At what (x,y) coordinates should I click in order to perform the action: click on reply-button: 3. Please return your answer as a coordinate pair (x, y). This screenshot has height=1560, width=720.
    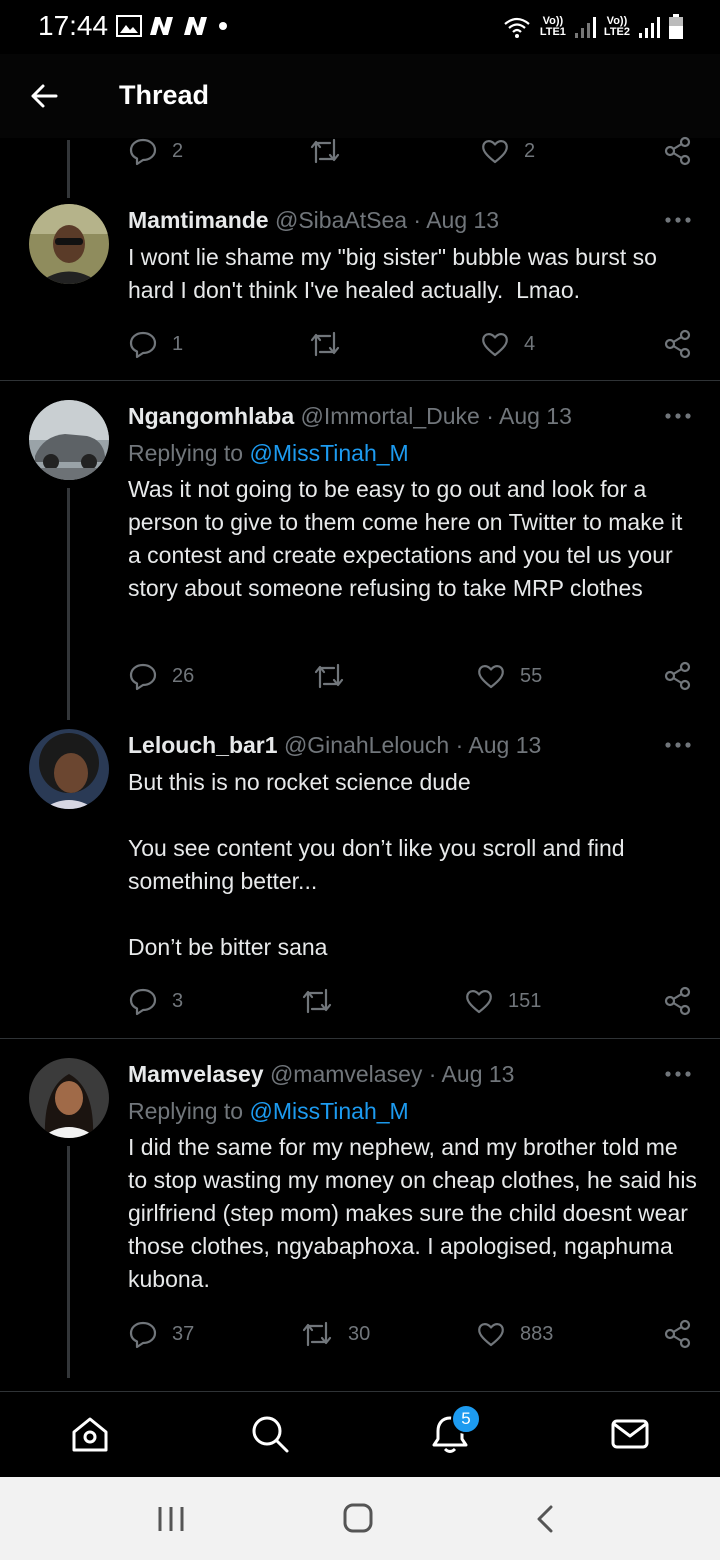
    Looking at the image, I should click on (155, 1001).